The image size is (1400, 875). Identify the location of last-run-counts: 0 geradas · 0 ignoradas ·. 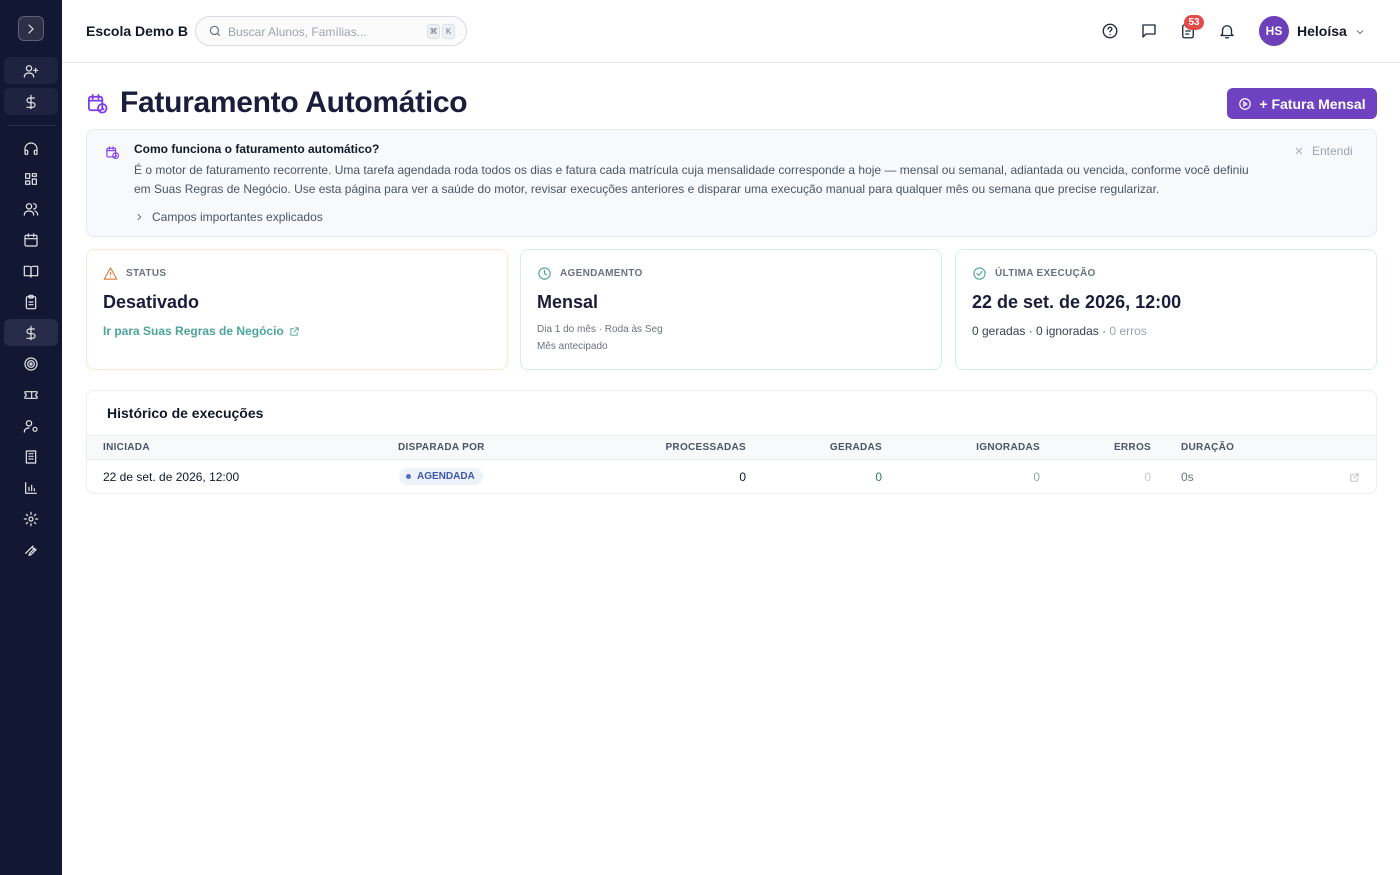
(1041, 331).